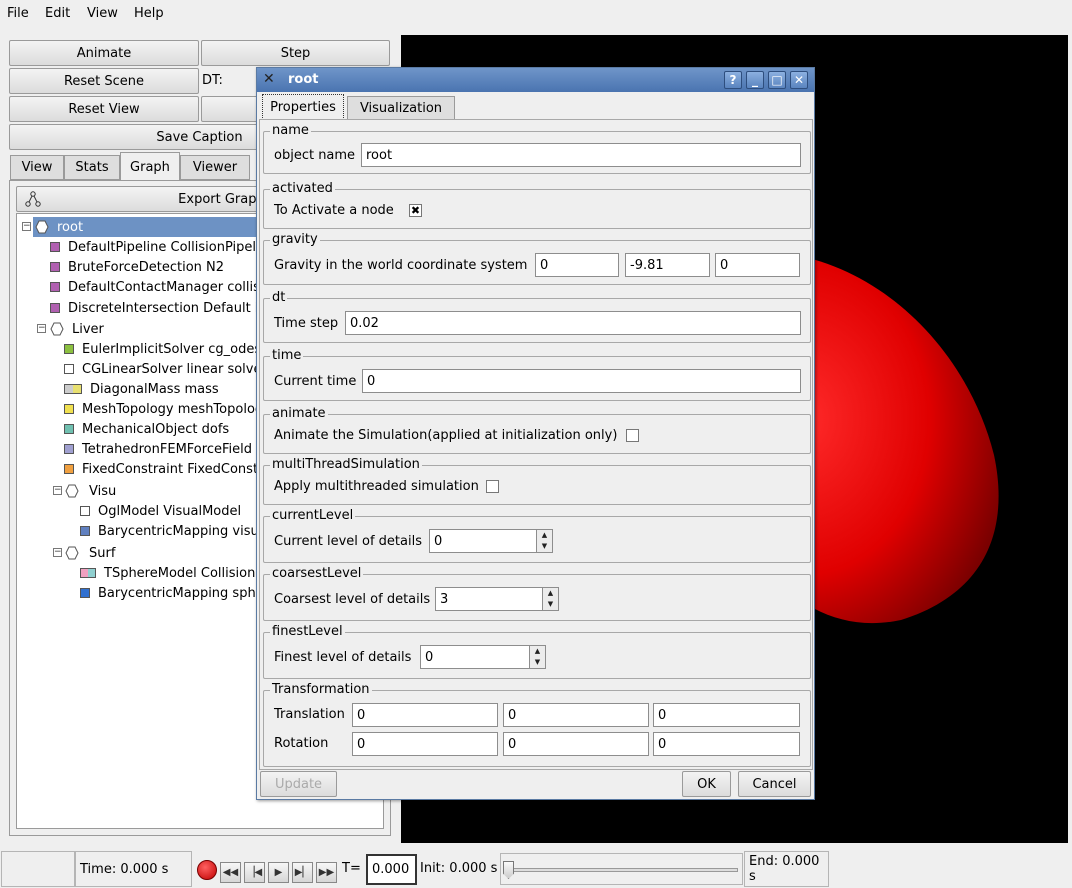  Describe the element at coordinates (581, 381) in the screenshot. I see `current-time-input: 0` at that location.